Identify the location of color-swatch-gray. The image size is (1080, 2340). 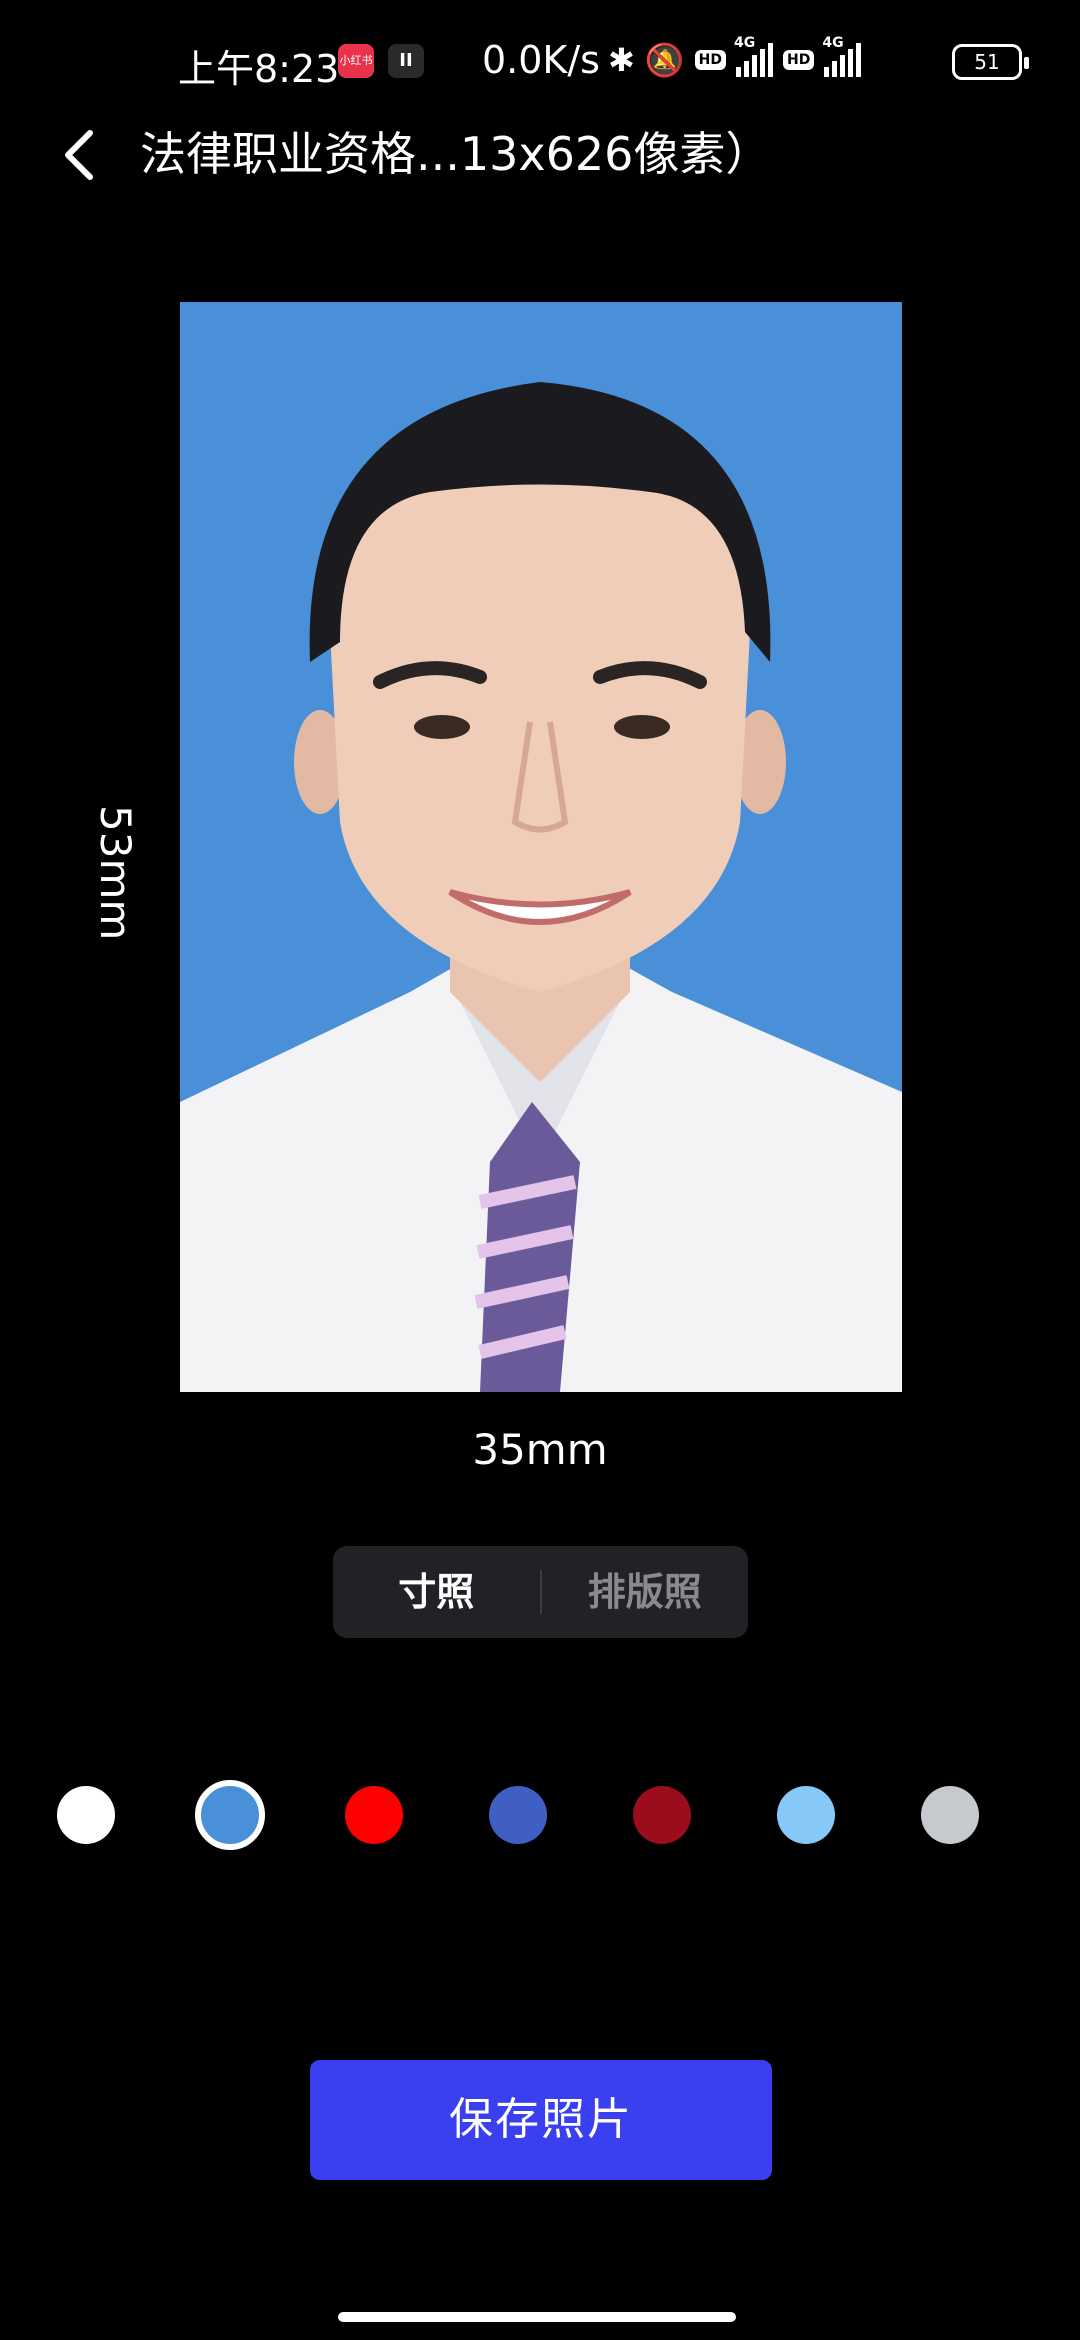
(950, 1815).